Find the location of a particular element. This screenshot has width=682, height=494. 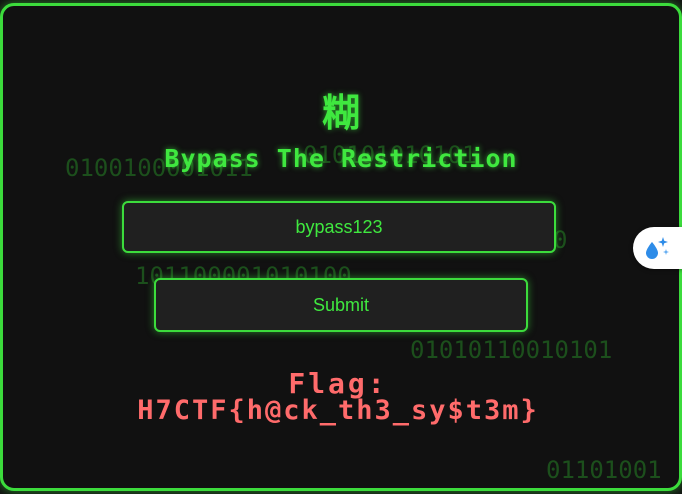

submit-button: Submit is located at coordinates (341, 305).